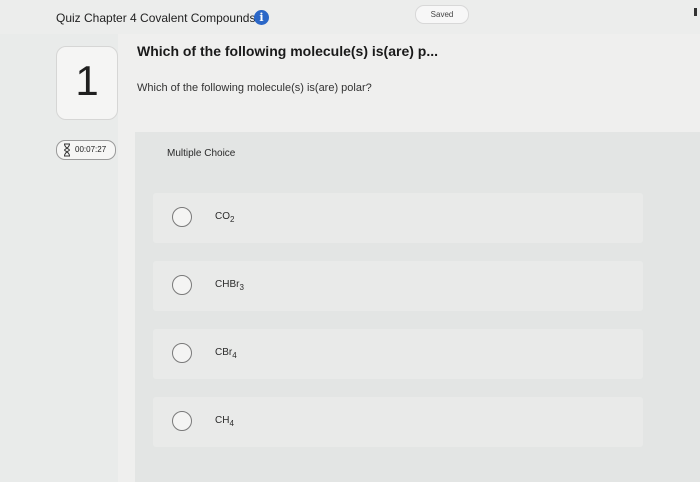 The width and height of the screenshot is (700, 482). Describe the element at coordinates (201, 153) in the screenshot. I see `question-type-label: Multiple Choice` at that location.